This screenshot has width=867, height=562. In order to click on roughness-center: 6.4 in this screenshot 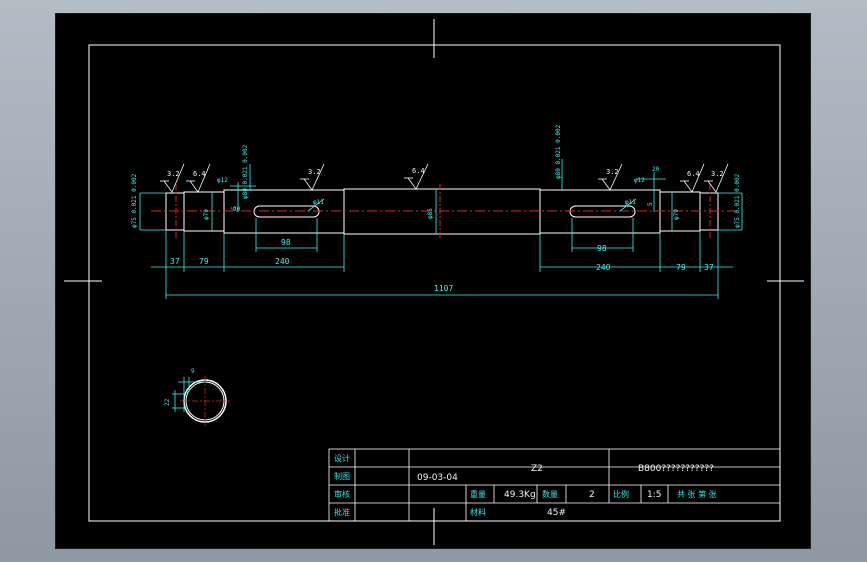, I will do `click(418, 171)`.